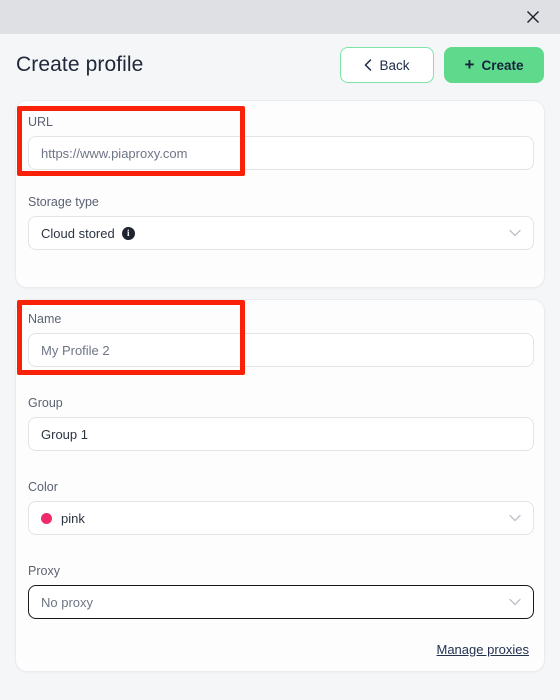  What do you see at coordinates (483, 649) in the screenshot?
I see `manage-proxies-link: Manage proxies` at bounding box center [483, 649].